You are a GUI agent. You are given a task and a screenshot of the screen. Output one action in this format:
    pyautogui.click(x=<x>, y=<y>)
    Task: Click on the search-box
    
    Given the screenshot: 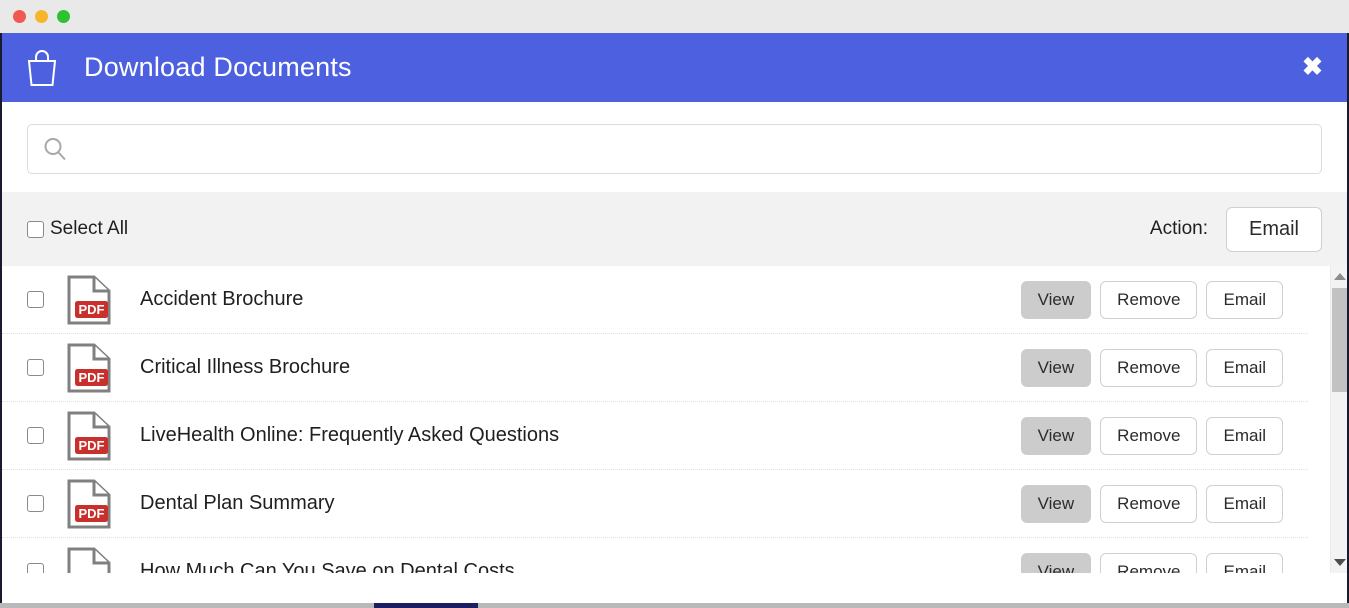 What is the action you would take?
    pyautogui.click(x=674, y=149)
    